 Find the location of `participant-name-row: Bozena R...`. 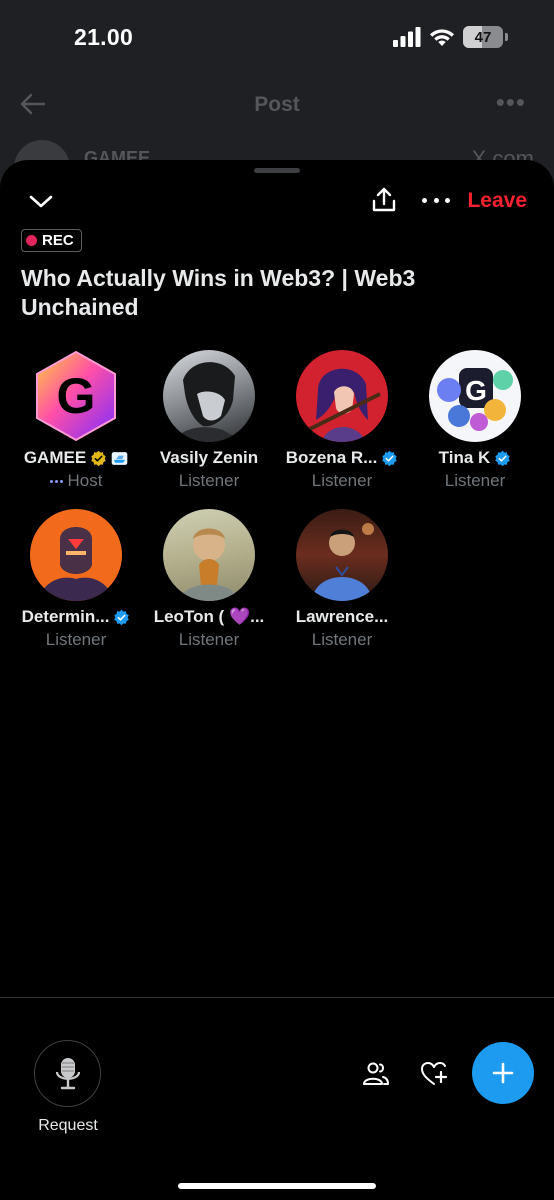

participant-name-row: Bozena R... is located at coordinates (342, 458).